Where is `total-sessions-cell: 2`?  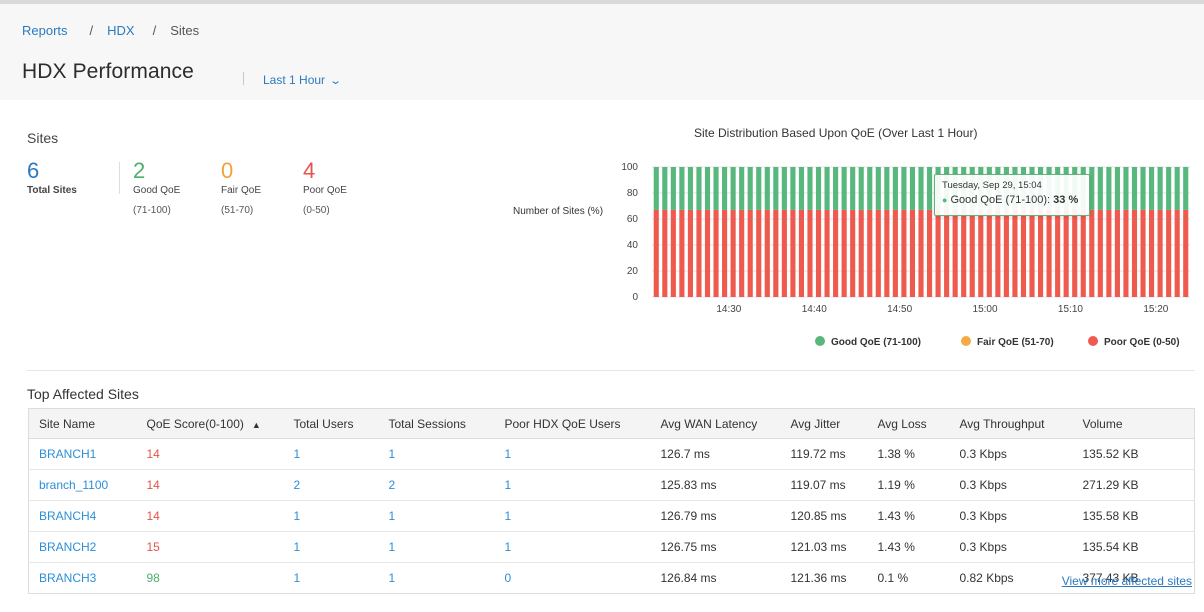 total-sessions-cell: 2 is located at coordinates (436, 485).